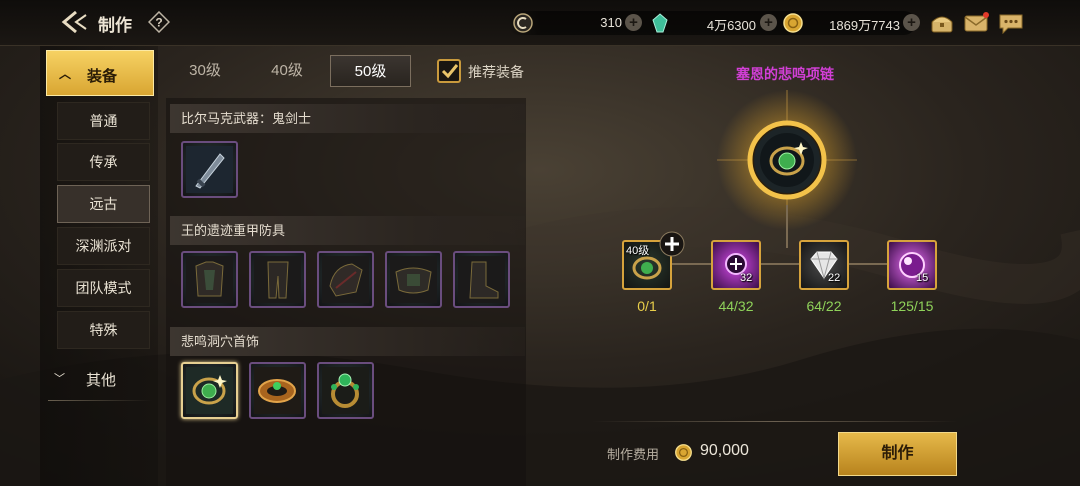  I want to click on sidebar-item-normal: 普通, so click(103, 121).